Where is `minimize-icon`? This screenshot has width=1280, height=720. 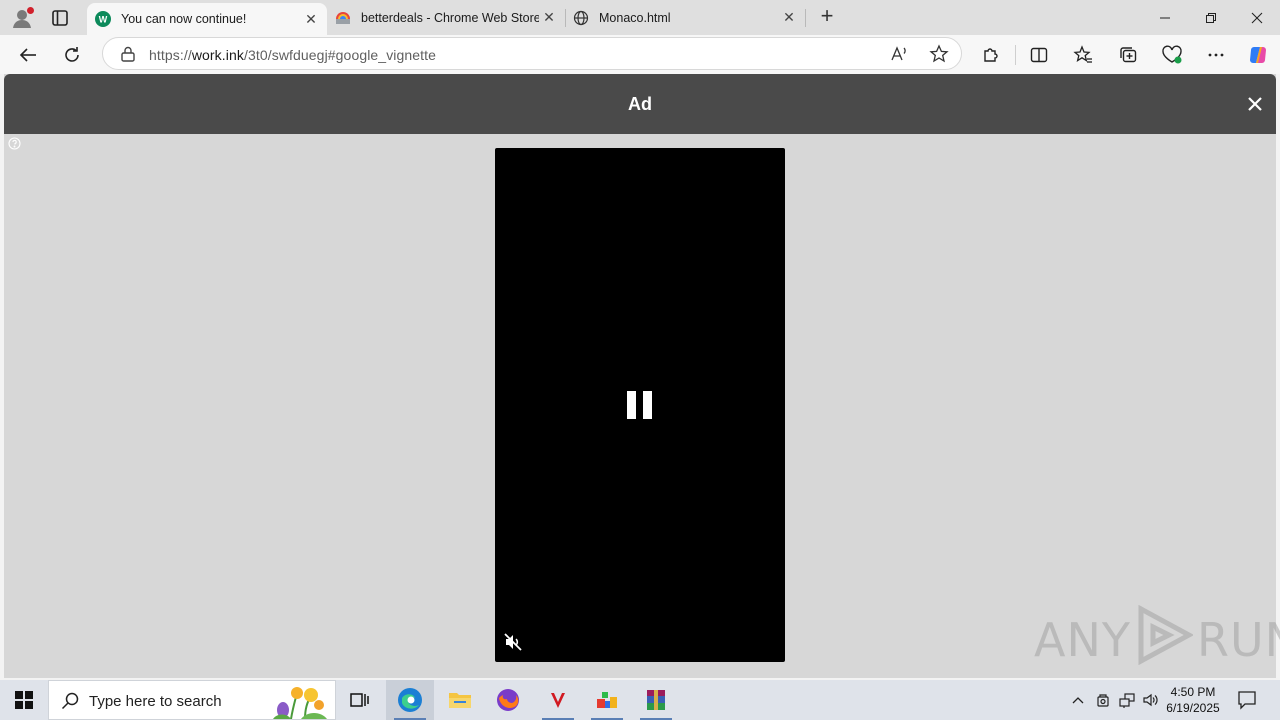 minimize-icon is located at coordinates (1165, 17).